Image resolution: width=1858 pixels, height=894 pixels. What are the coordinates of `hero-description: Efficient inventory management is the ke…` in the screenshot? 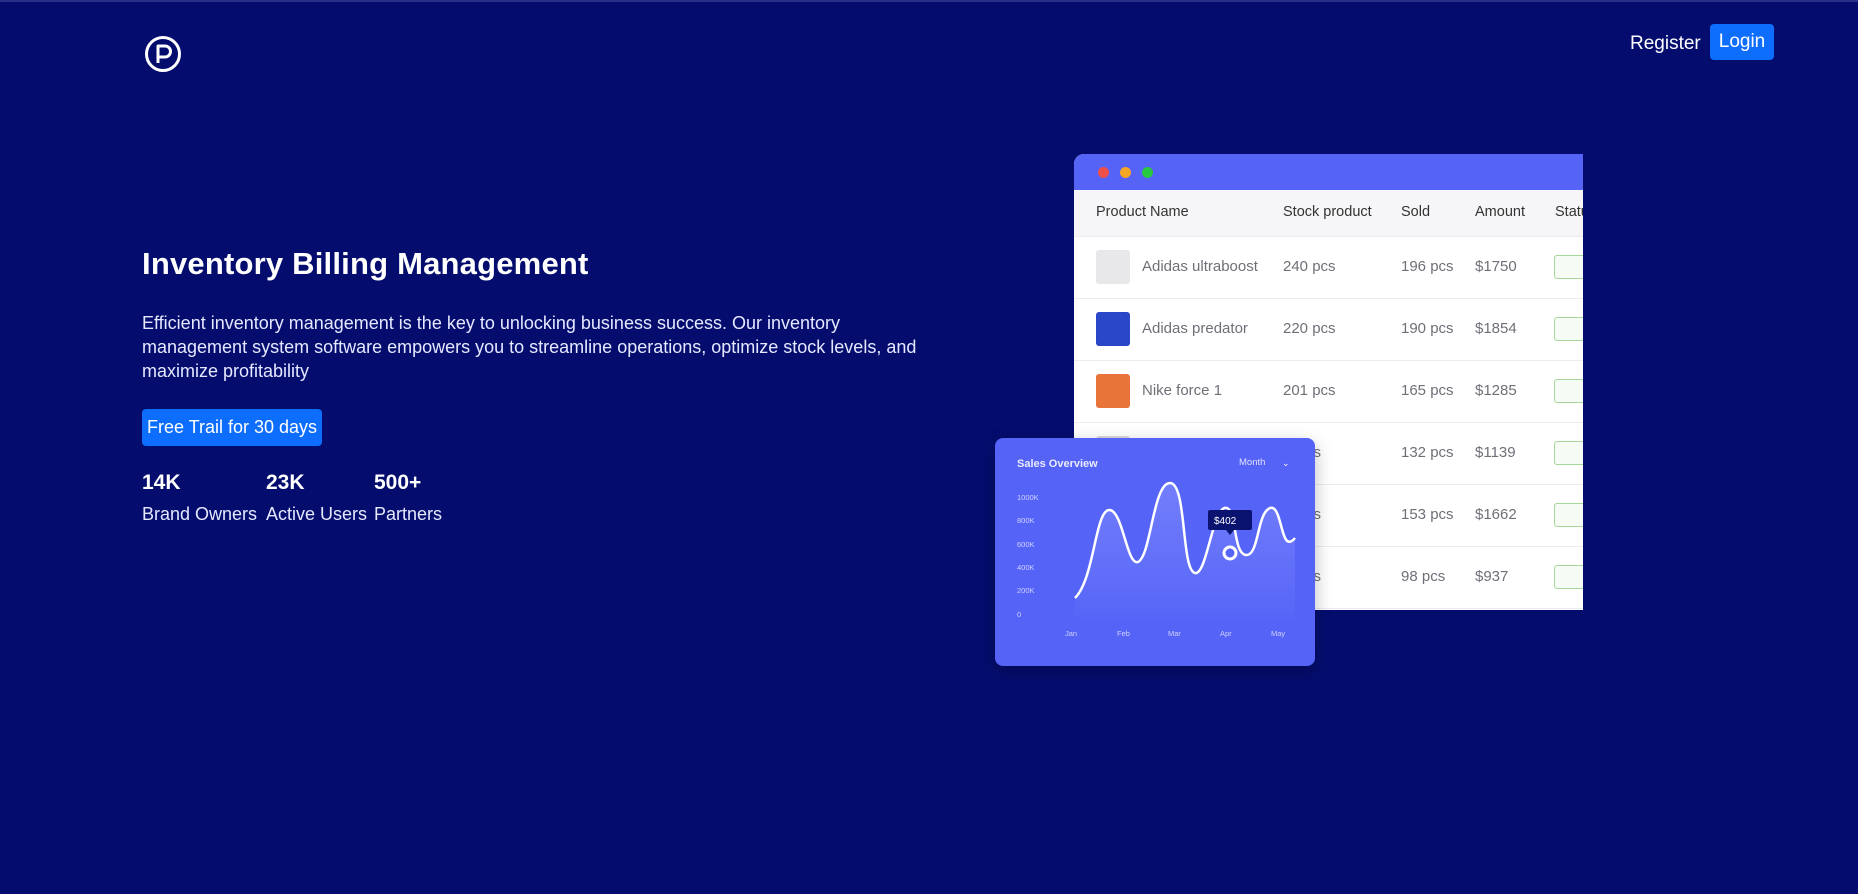 It's located at (529, 347).